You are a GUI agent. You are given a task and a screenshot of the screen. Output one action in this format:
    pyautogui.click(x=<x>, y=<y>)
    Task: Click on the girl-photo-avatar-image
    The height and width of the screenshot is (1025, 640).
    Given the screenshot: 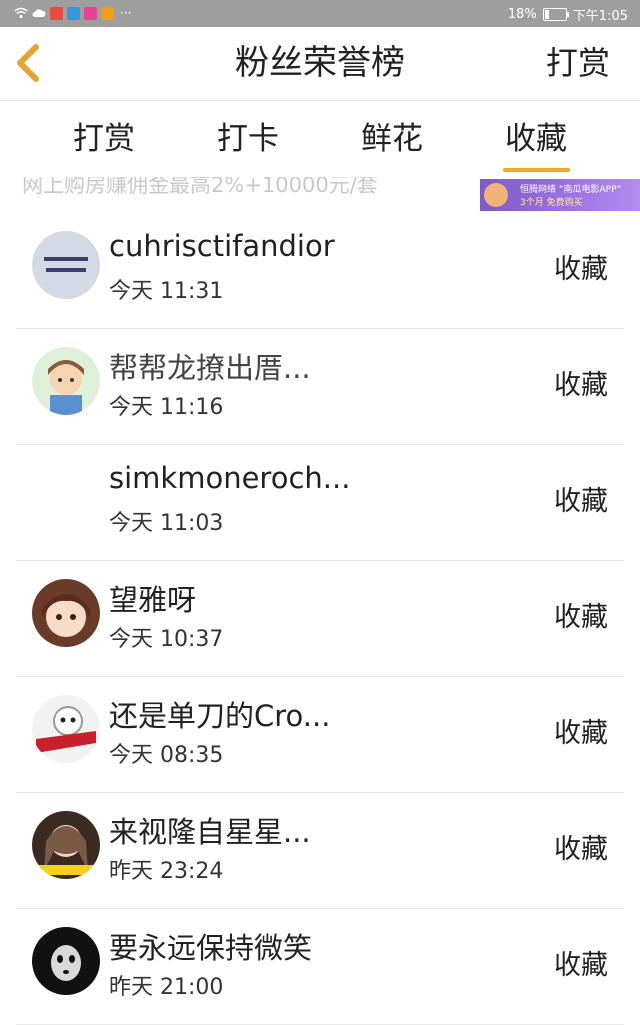 What is the action you would take?
    pyautogui.click(x=66, y=845)
    